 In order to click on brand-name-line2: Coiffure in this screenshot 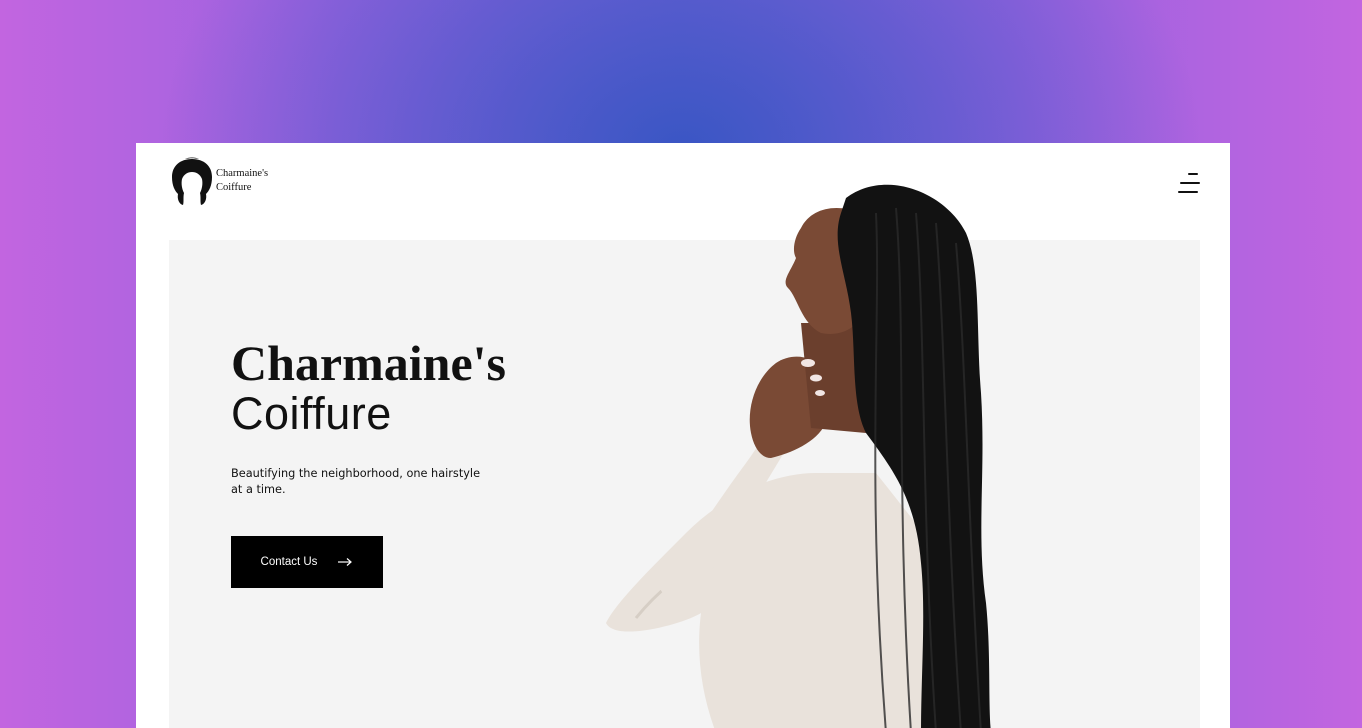, I will do `click(234, 187)`.